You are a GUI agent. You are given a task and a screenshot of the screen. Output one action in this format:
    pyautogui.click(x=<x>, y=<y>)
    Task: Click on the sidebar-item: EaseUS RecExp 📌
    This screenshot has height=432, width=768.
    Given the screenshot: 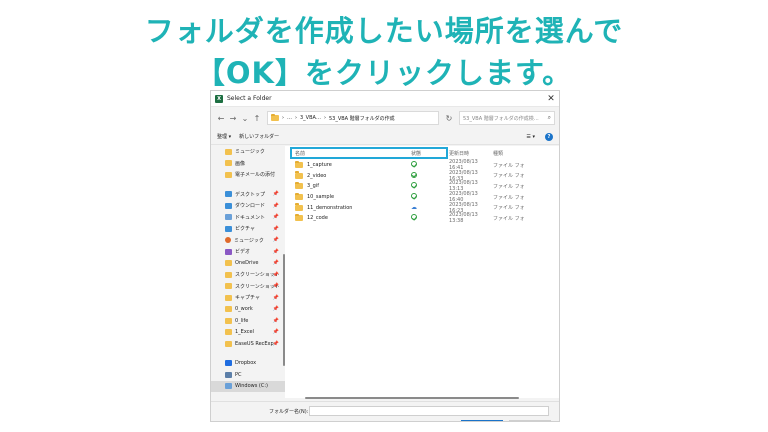 What is the action you would take?
    pyautogui.click(x=248, y=344)
    